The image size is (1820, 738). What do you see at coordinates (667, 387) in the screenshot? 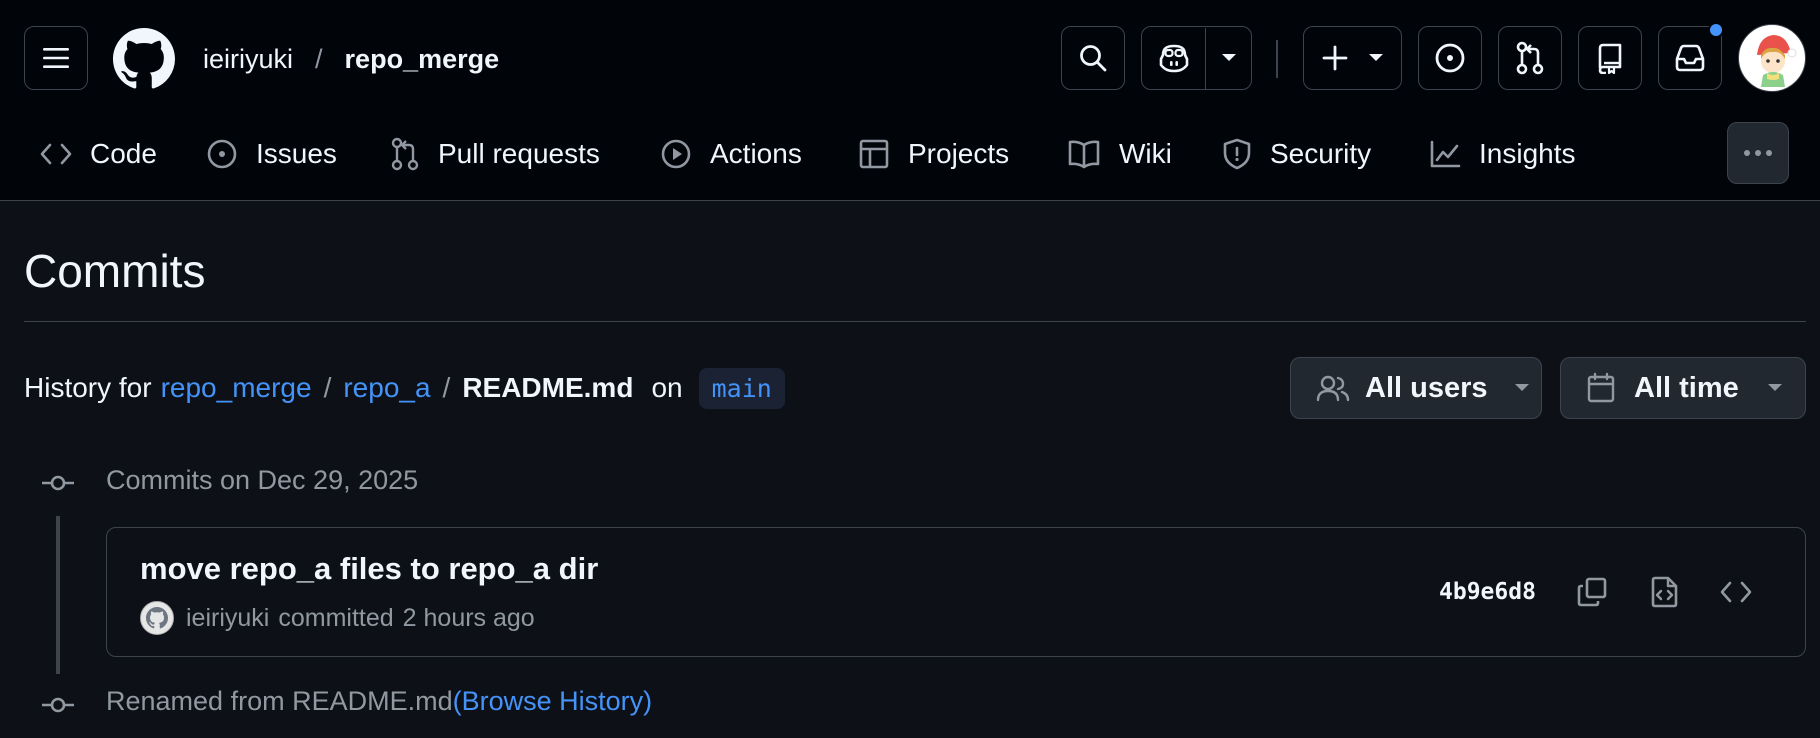
I see `on-label: on` at bounding box center [667, 387].